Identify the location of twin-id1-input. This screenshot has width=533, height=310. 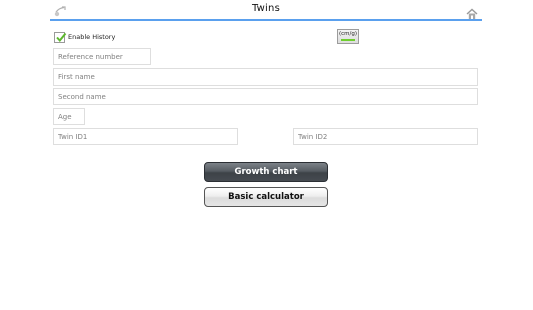
(145, 136).